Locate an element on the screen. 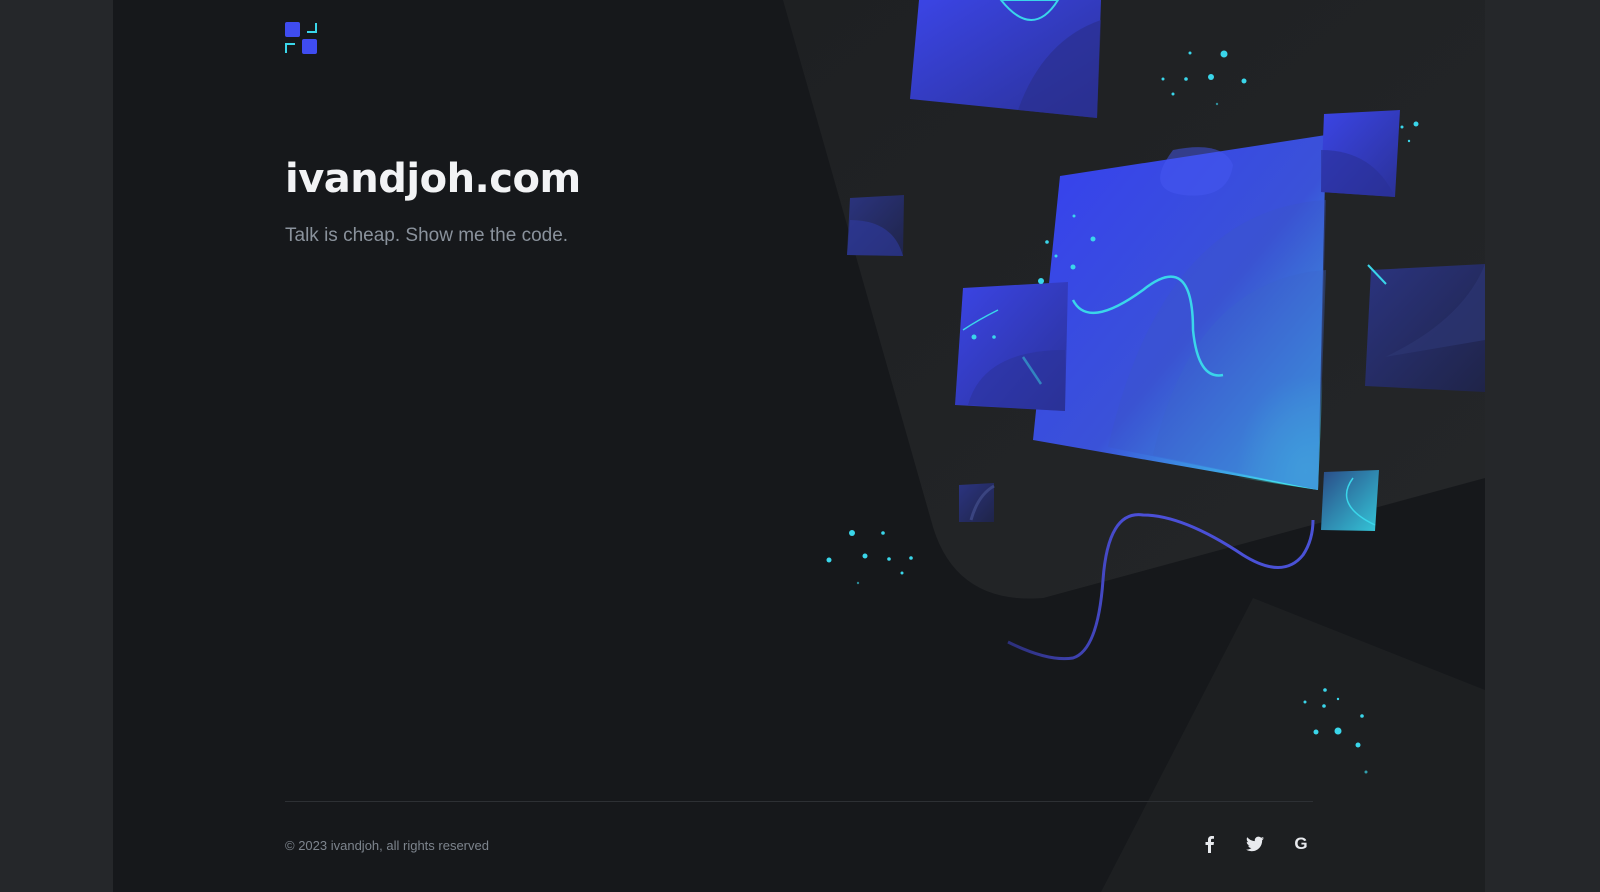 The width and height of the screenshot is (1600, 892). site-tagline: Talk is cheap. Show me the code. is located at coordinates (427, 235).